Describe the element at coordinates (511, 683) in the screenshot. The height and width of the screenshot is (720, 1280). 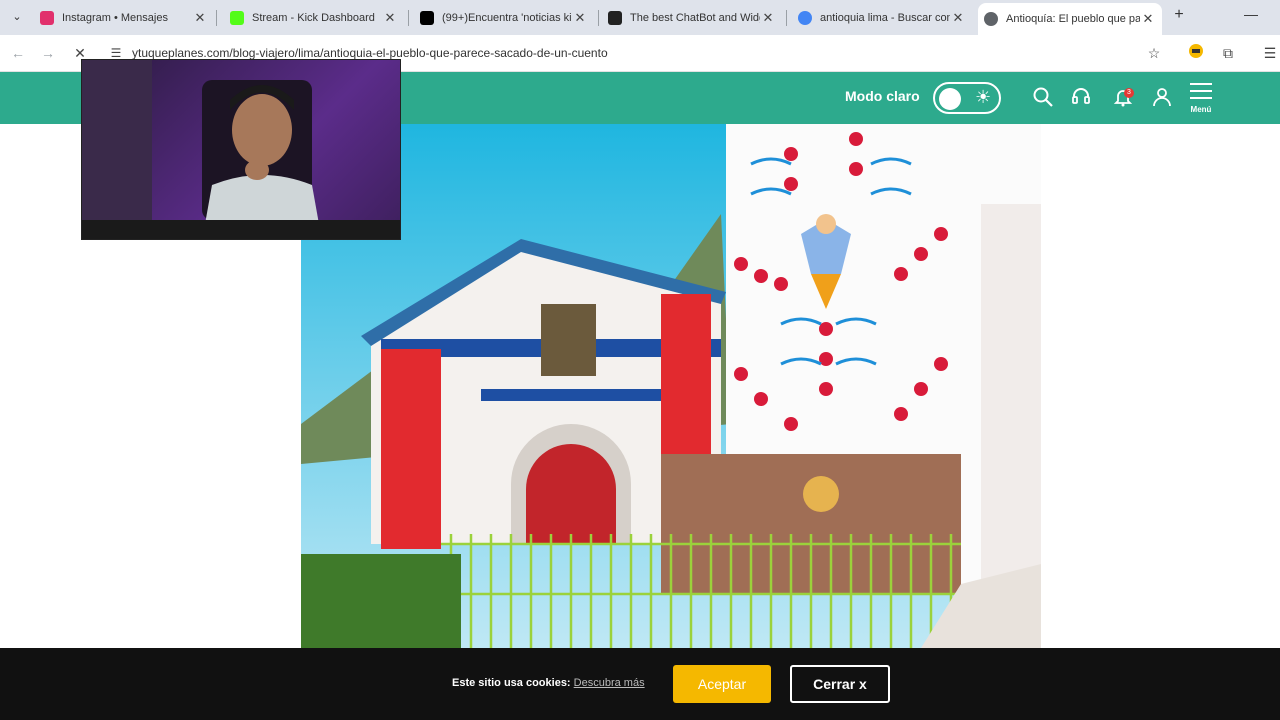
I see `cookie-text: Este sitio usa cookies:` at that location.